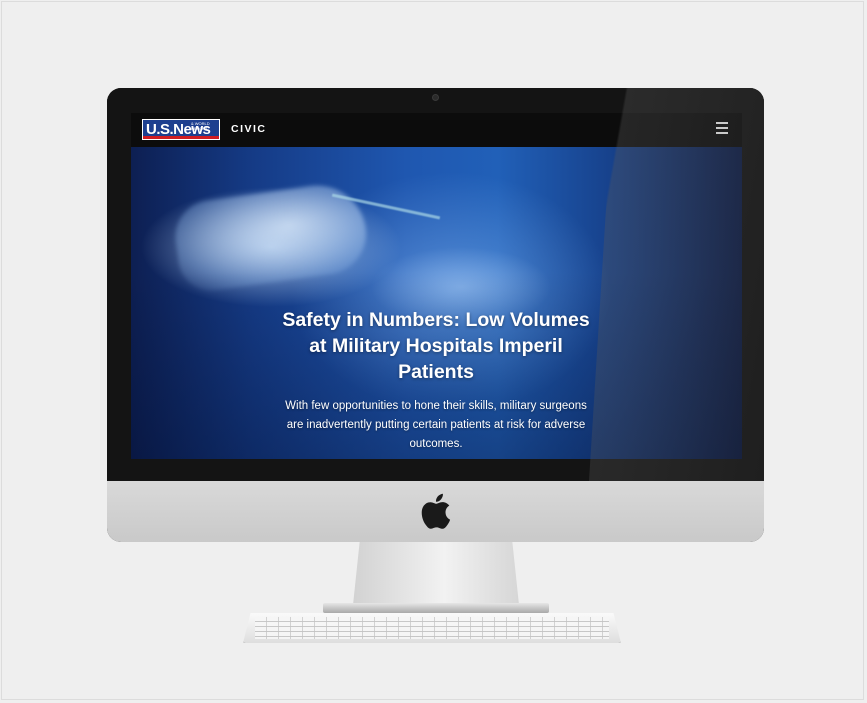  I want to click on logo-tagline: & WORLD REPORT, so click(200, 126).